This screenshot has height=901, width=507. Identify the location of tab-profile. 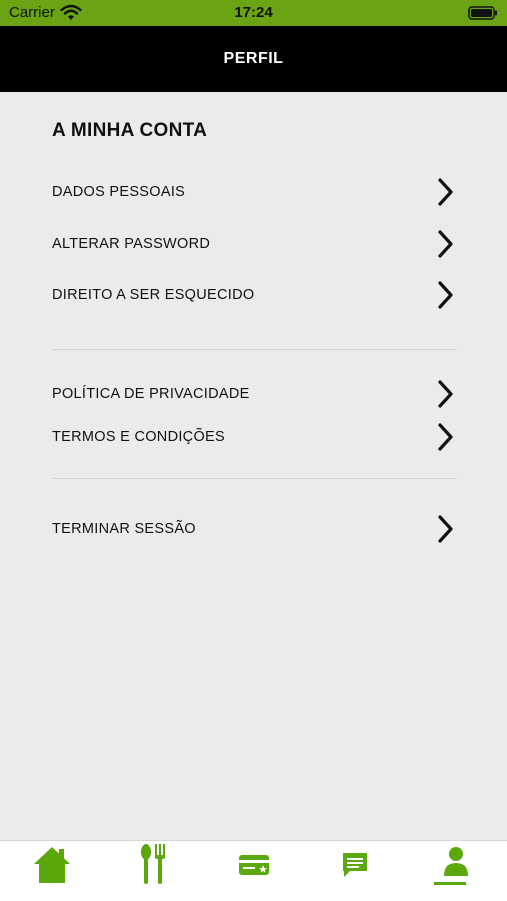
(455, 871).